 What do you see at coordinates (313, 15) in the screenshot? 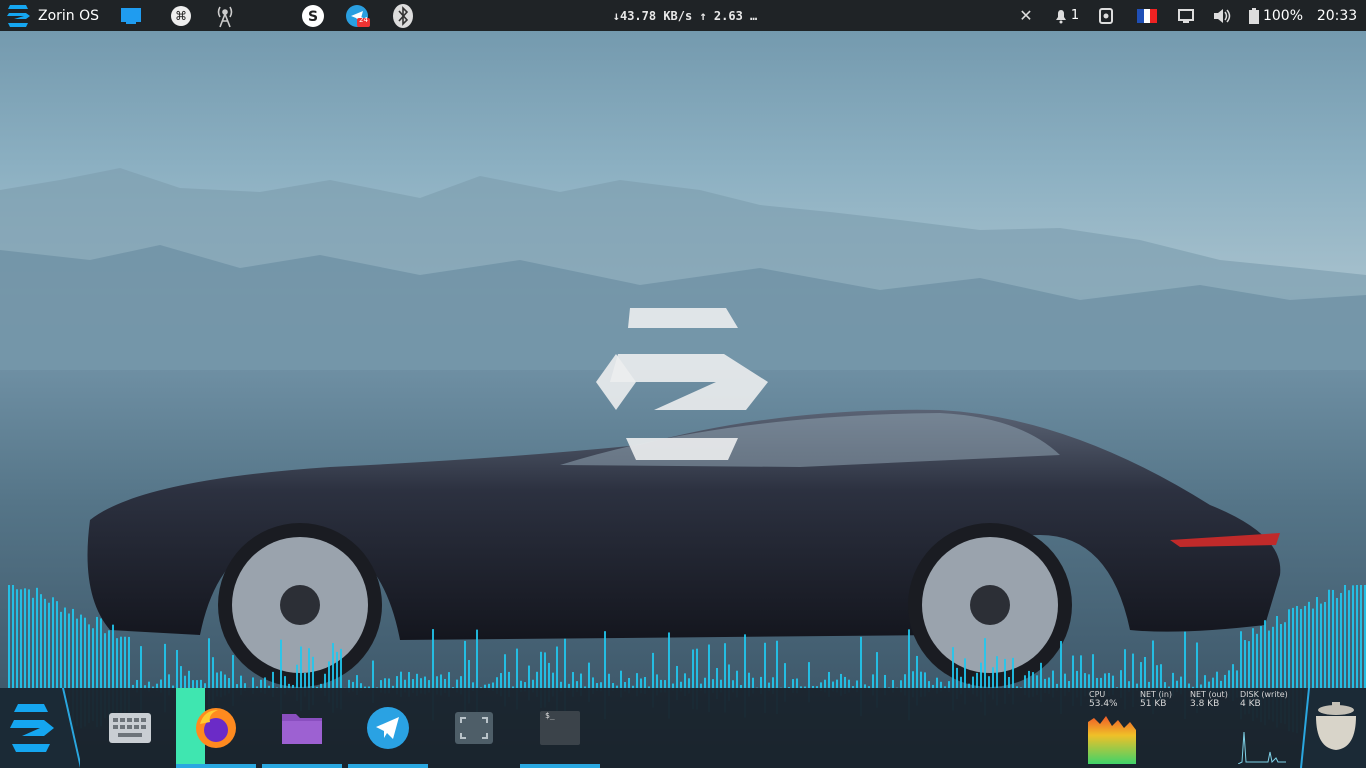
I see `skype-tray-button: S` at bounding box center [313, 15].